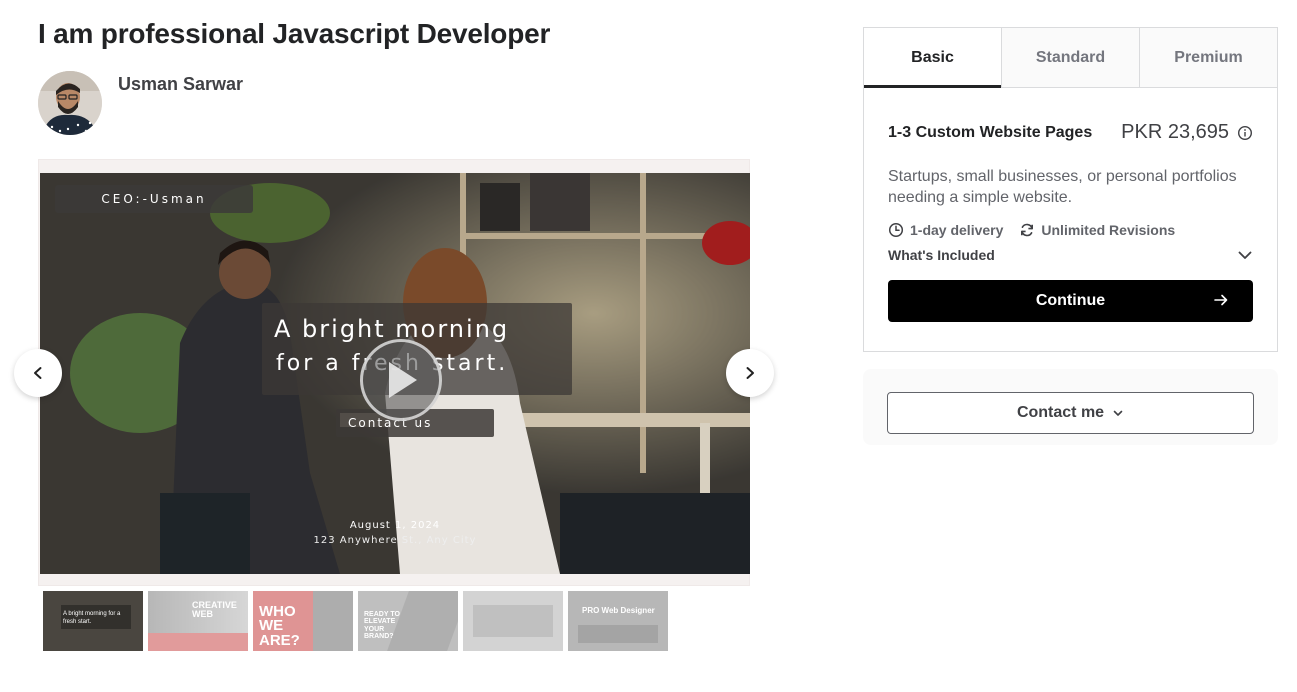  What do you see at coordinates (990, 132) in the screenshot?
I see `package-name: 1-3 Custom Website Pages` at bounding box center [990, 132].